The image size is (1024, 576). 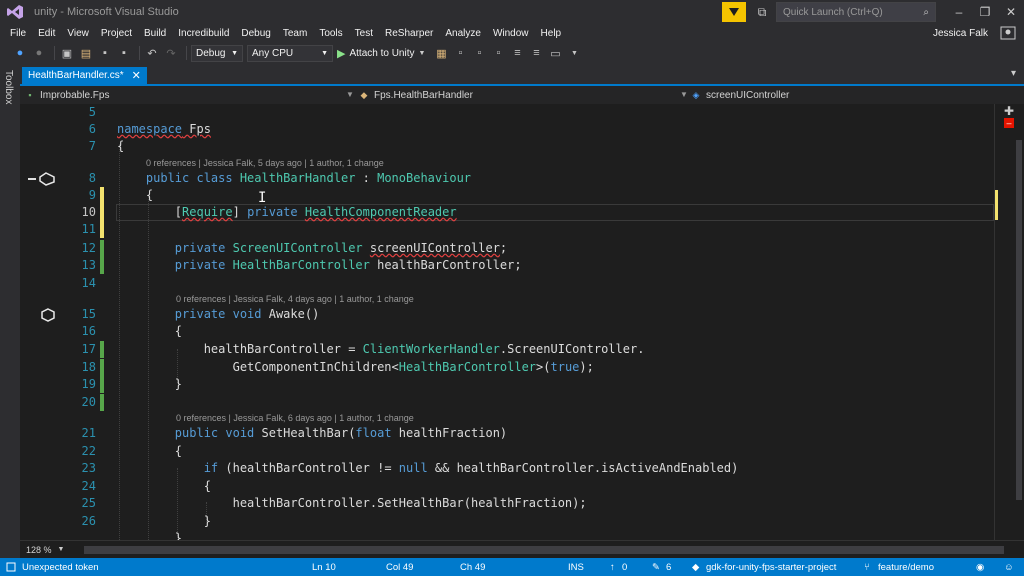 What do you see at coordinates (105, 53) in the screenshot?
I see `save-icon: ▪` at bounding box center [105, 53].